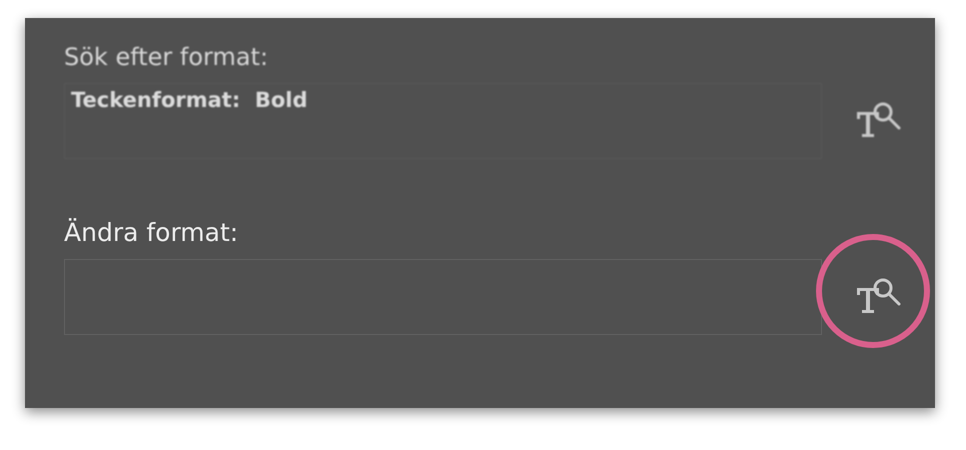 The image size is (966, 450). What do you see at coordinates (443, 297) in the screenshot?
I see `format-field` at bounding box center [443, 297].